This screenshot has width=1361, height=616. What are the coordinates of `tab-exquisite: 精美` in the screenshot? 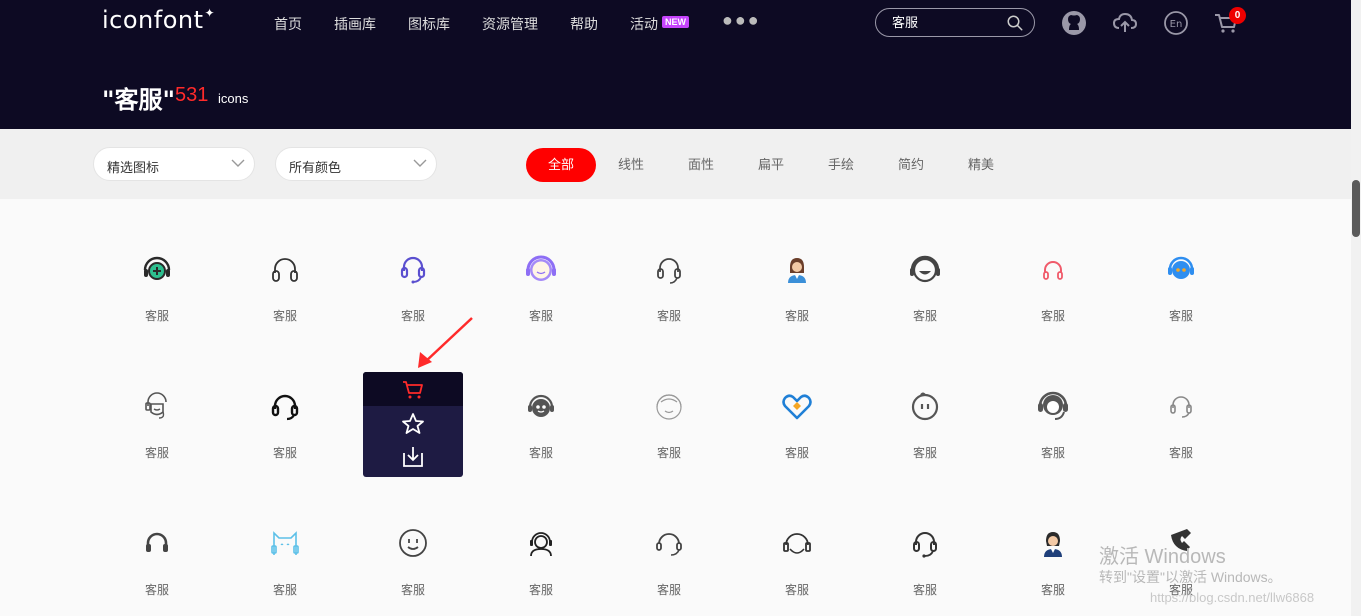 It's located at (981, 165).